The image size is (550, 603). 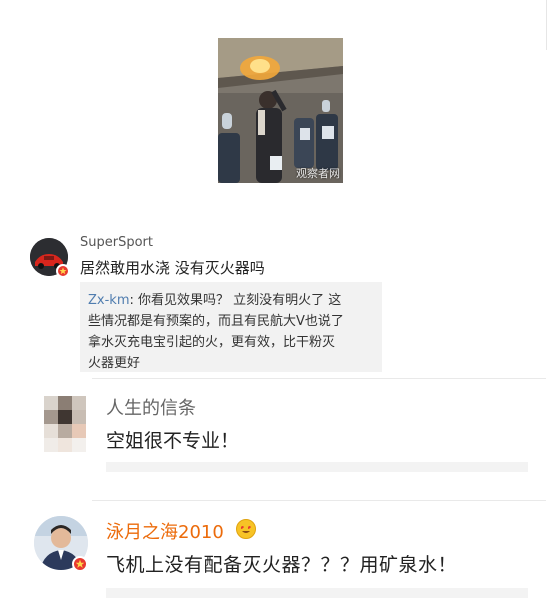 I want to click on reply-username: Zx-km, so click(x=108, y=300).